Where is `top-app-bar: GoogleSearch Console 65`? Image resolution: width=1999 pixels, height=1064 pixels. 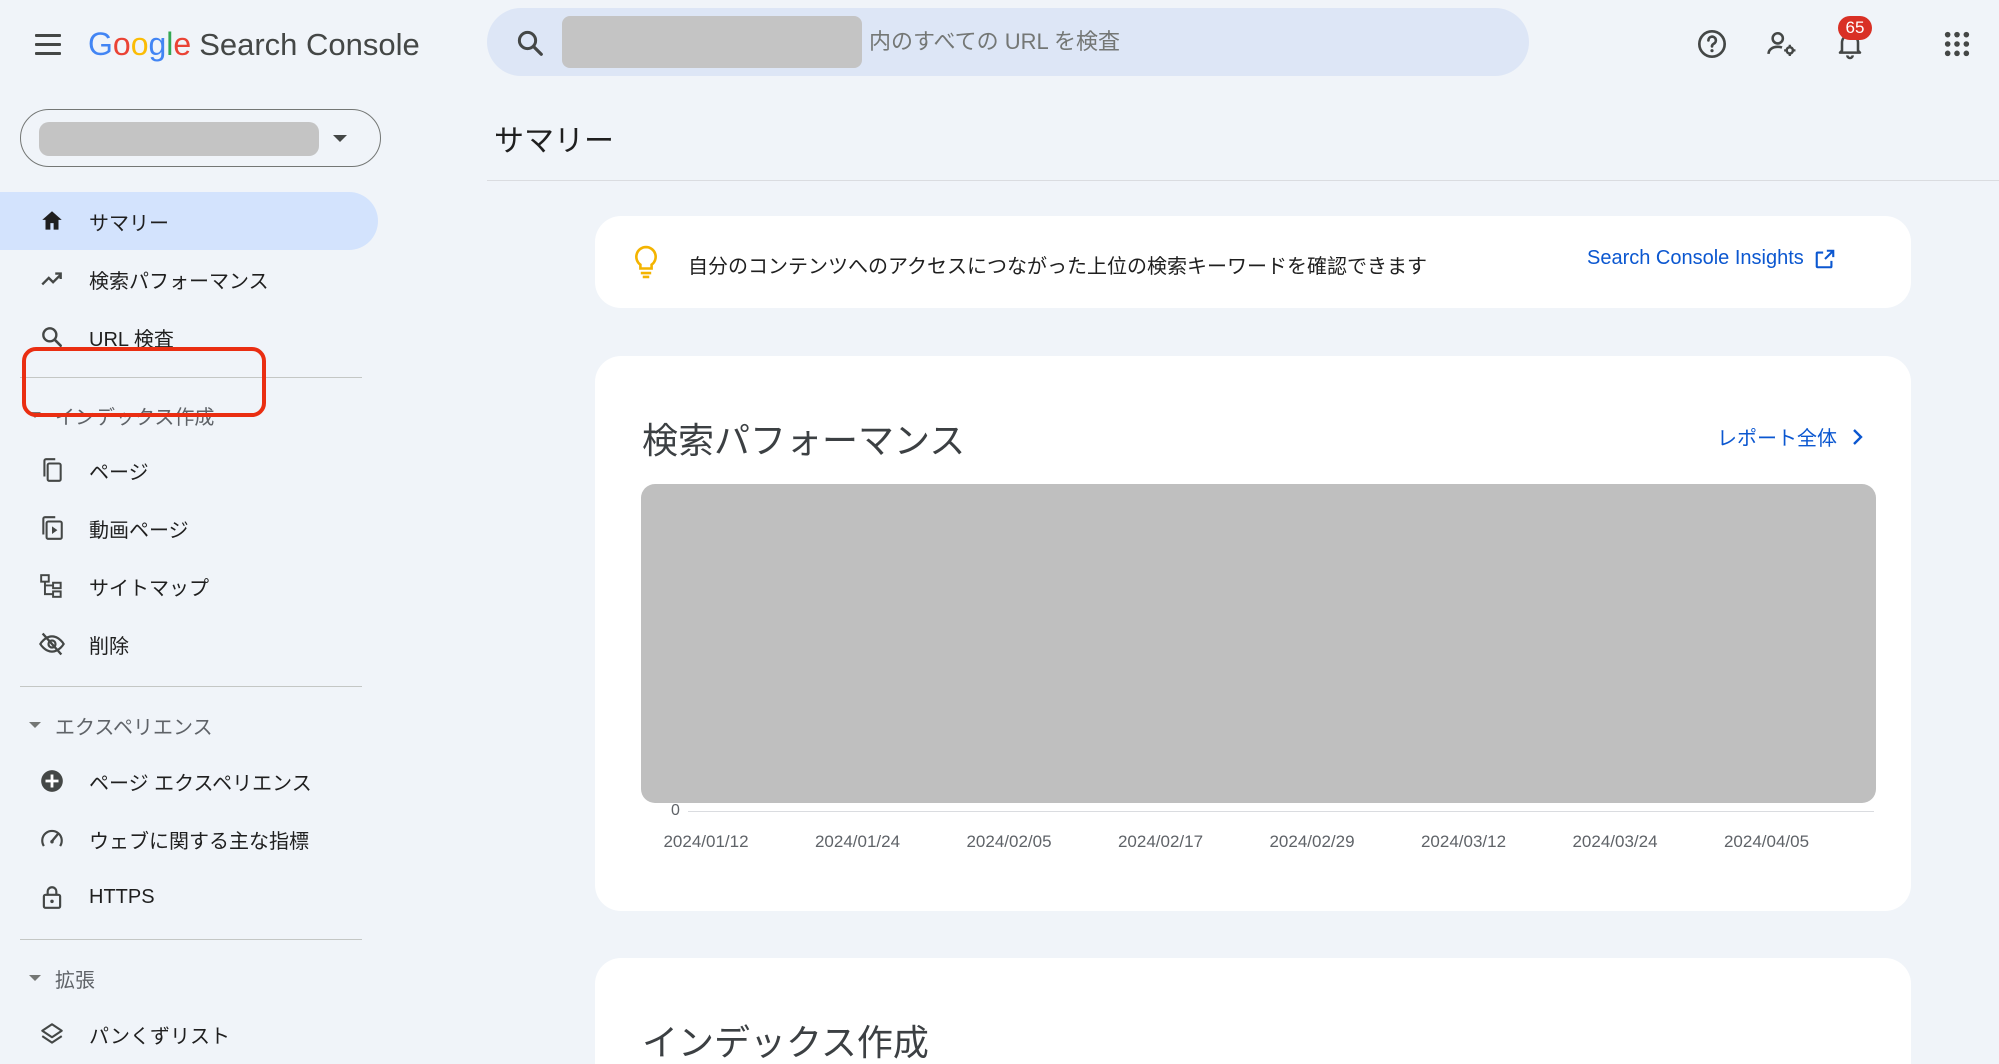
top-app-bar: GoogleSearch Console 65 is located at coordinates (999, 44).